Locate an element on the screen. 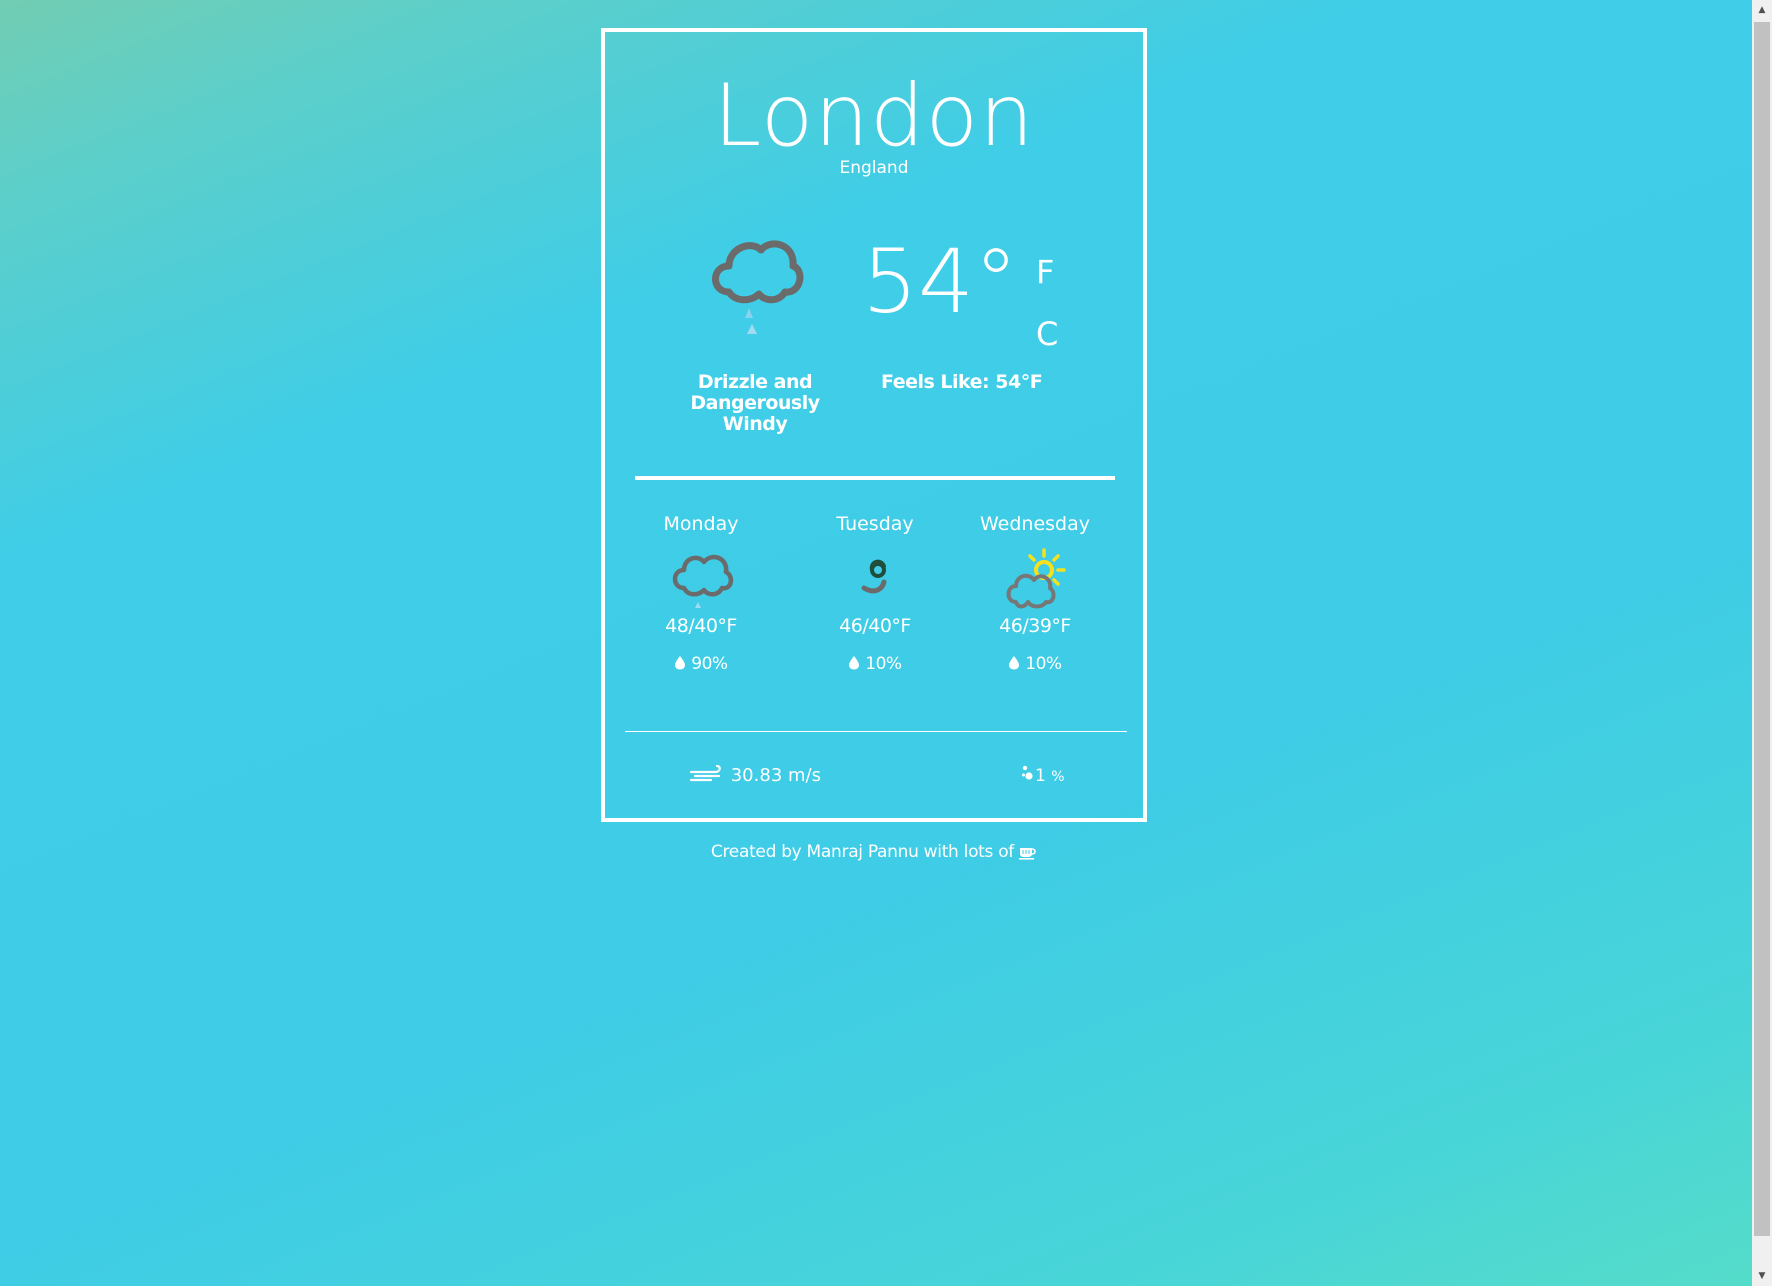 The width and height of the screenshot is (1772, 1286). coffee-icon is located at coordinates (1027, 854).